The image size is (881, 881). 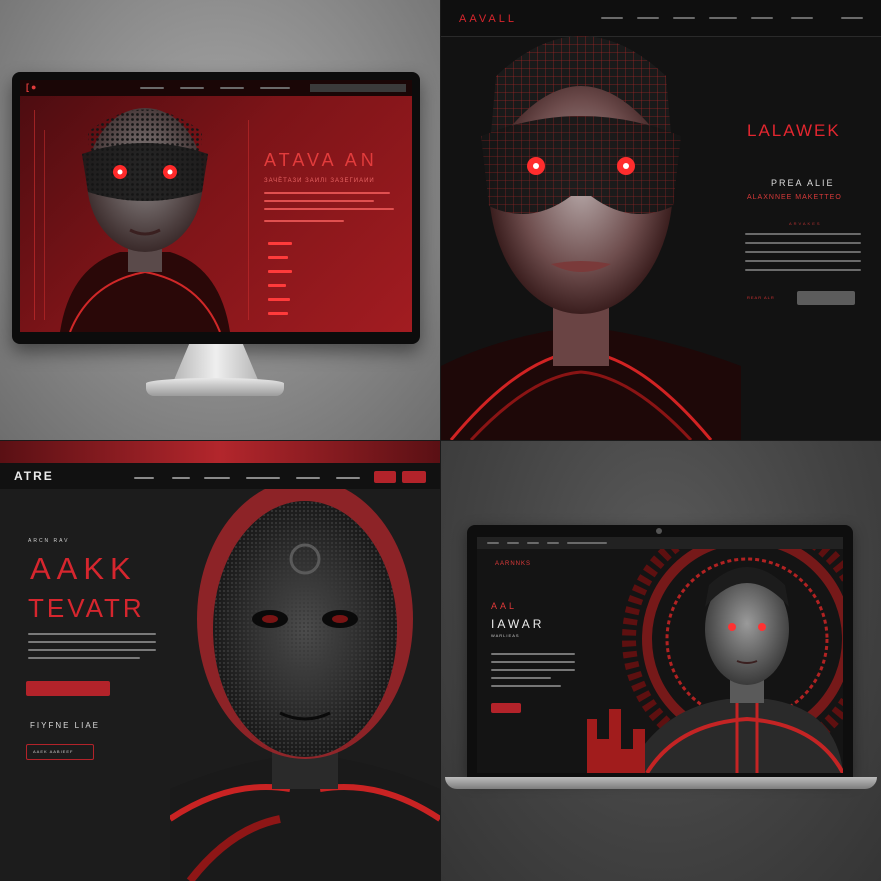 I want to click on laptop-headline: IAWAR, so click(x=518, y=624).